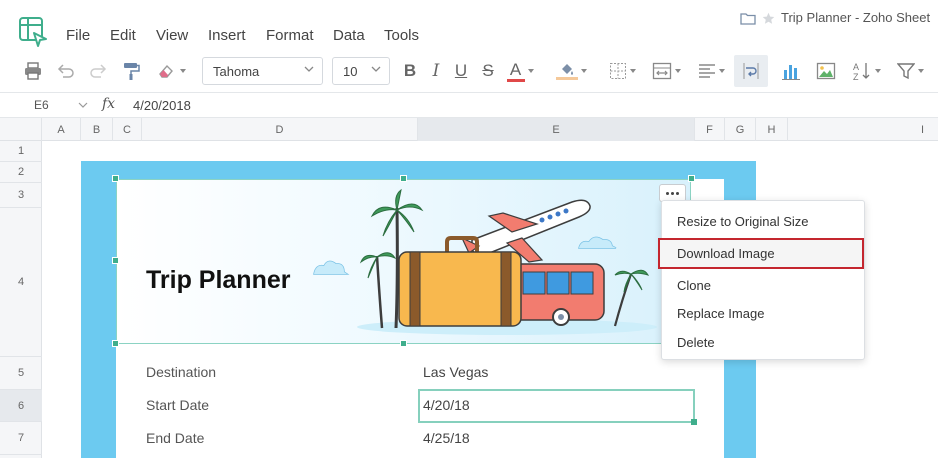  Describe the element at coordinates (66, 71) in the screenshot. I see `undo-icon` at that location.